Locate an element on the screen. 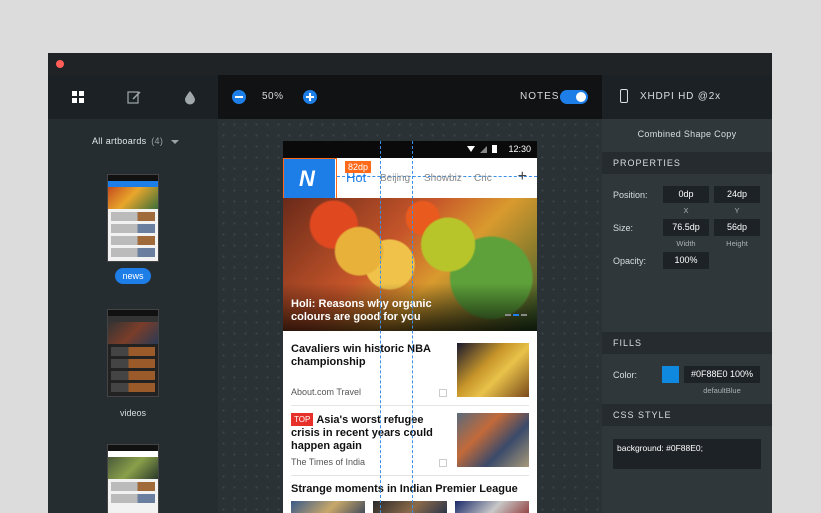 This screenshot has height=513, width=821. drop-icon is located at coordinates (190, 97).